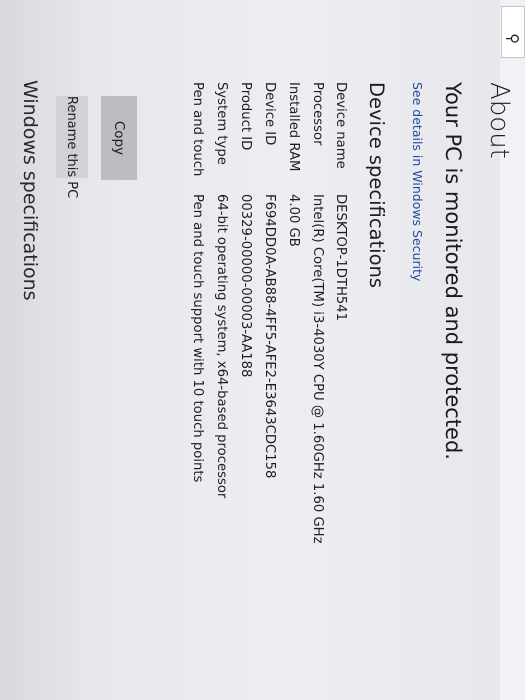 Image resolution: width=525 pixels, height=700 pixels. Describe the element at coordinates (293, 127) in the screenshot. I see `spec-label: Installed RAM` at that location.